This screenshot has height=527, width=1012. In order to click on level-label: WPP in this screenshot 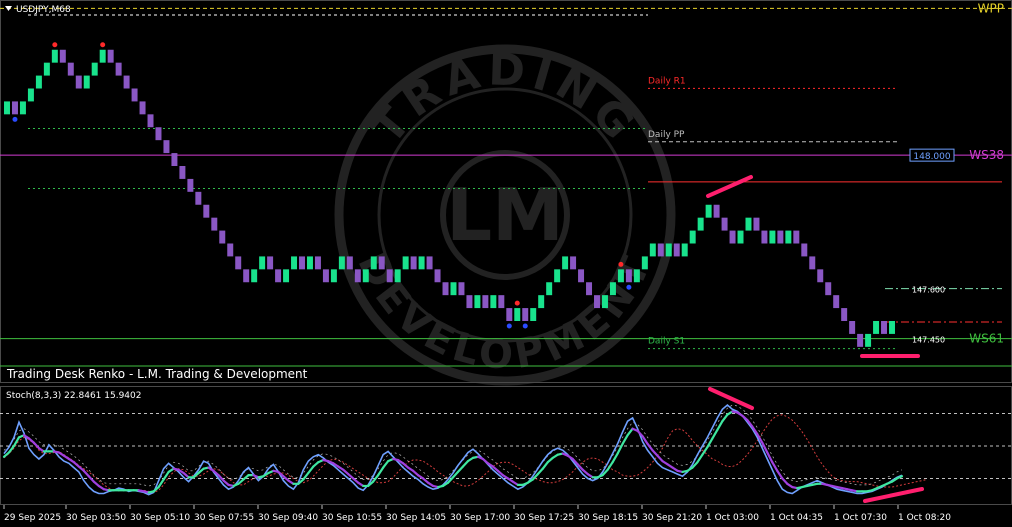, I will do `click(991, 8)`.